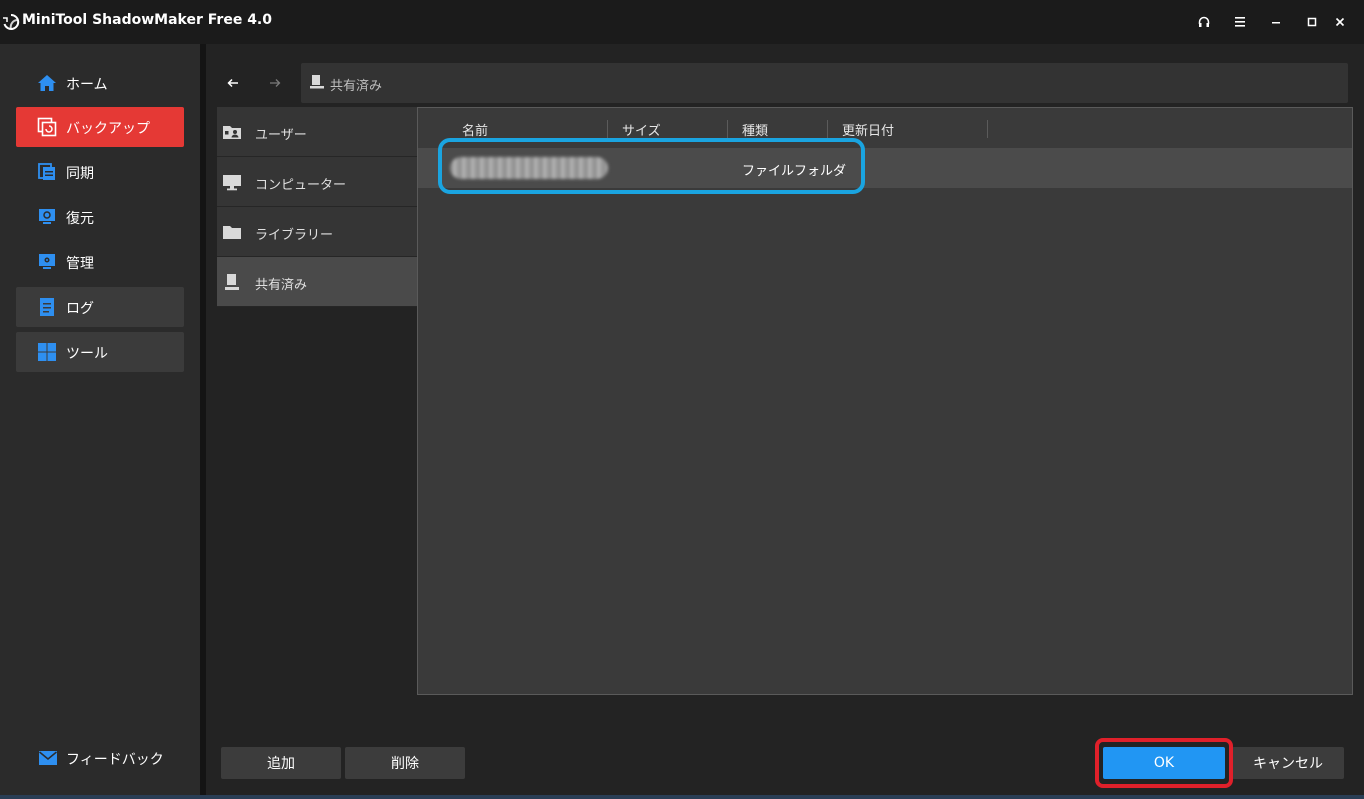 This screenshot has width=1364, height=799. Describe the element at coordinates (47, 127) in the screenshot. I see `backup-icon` at that location.